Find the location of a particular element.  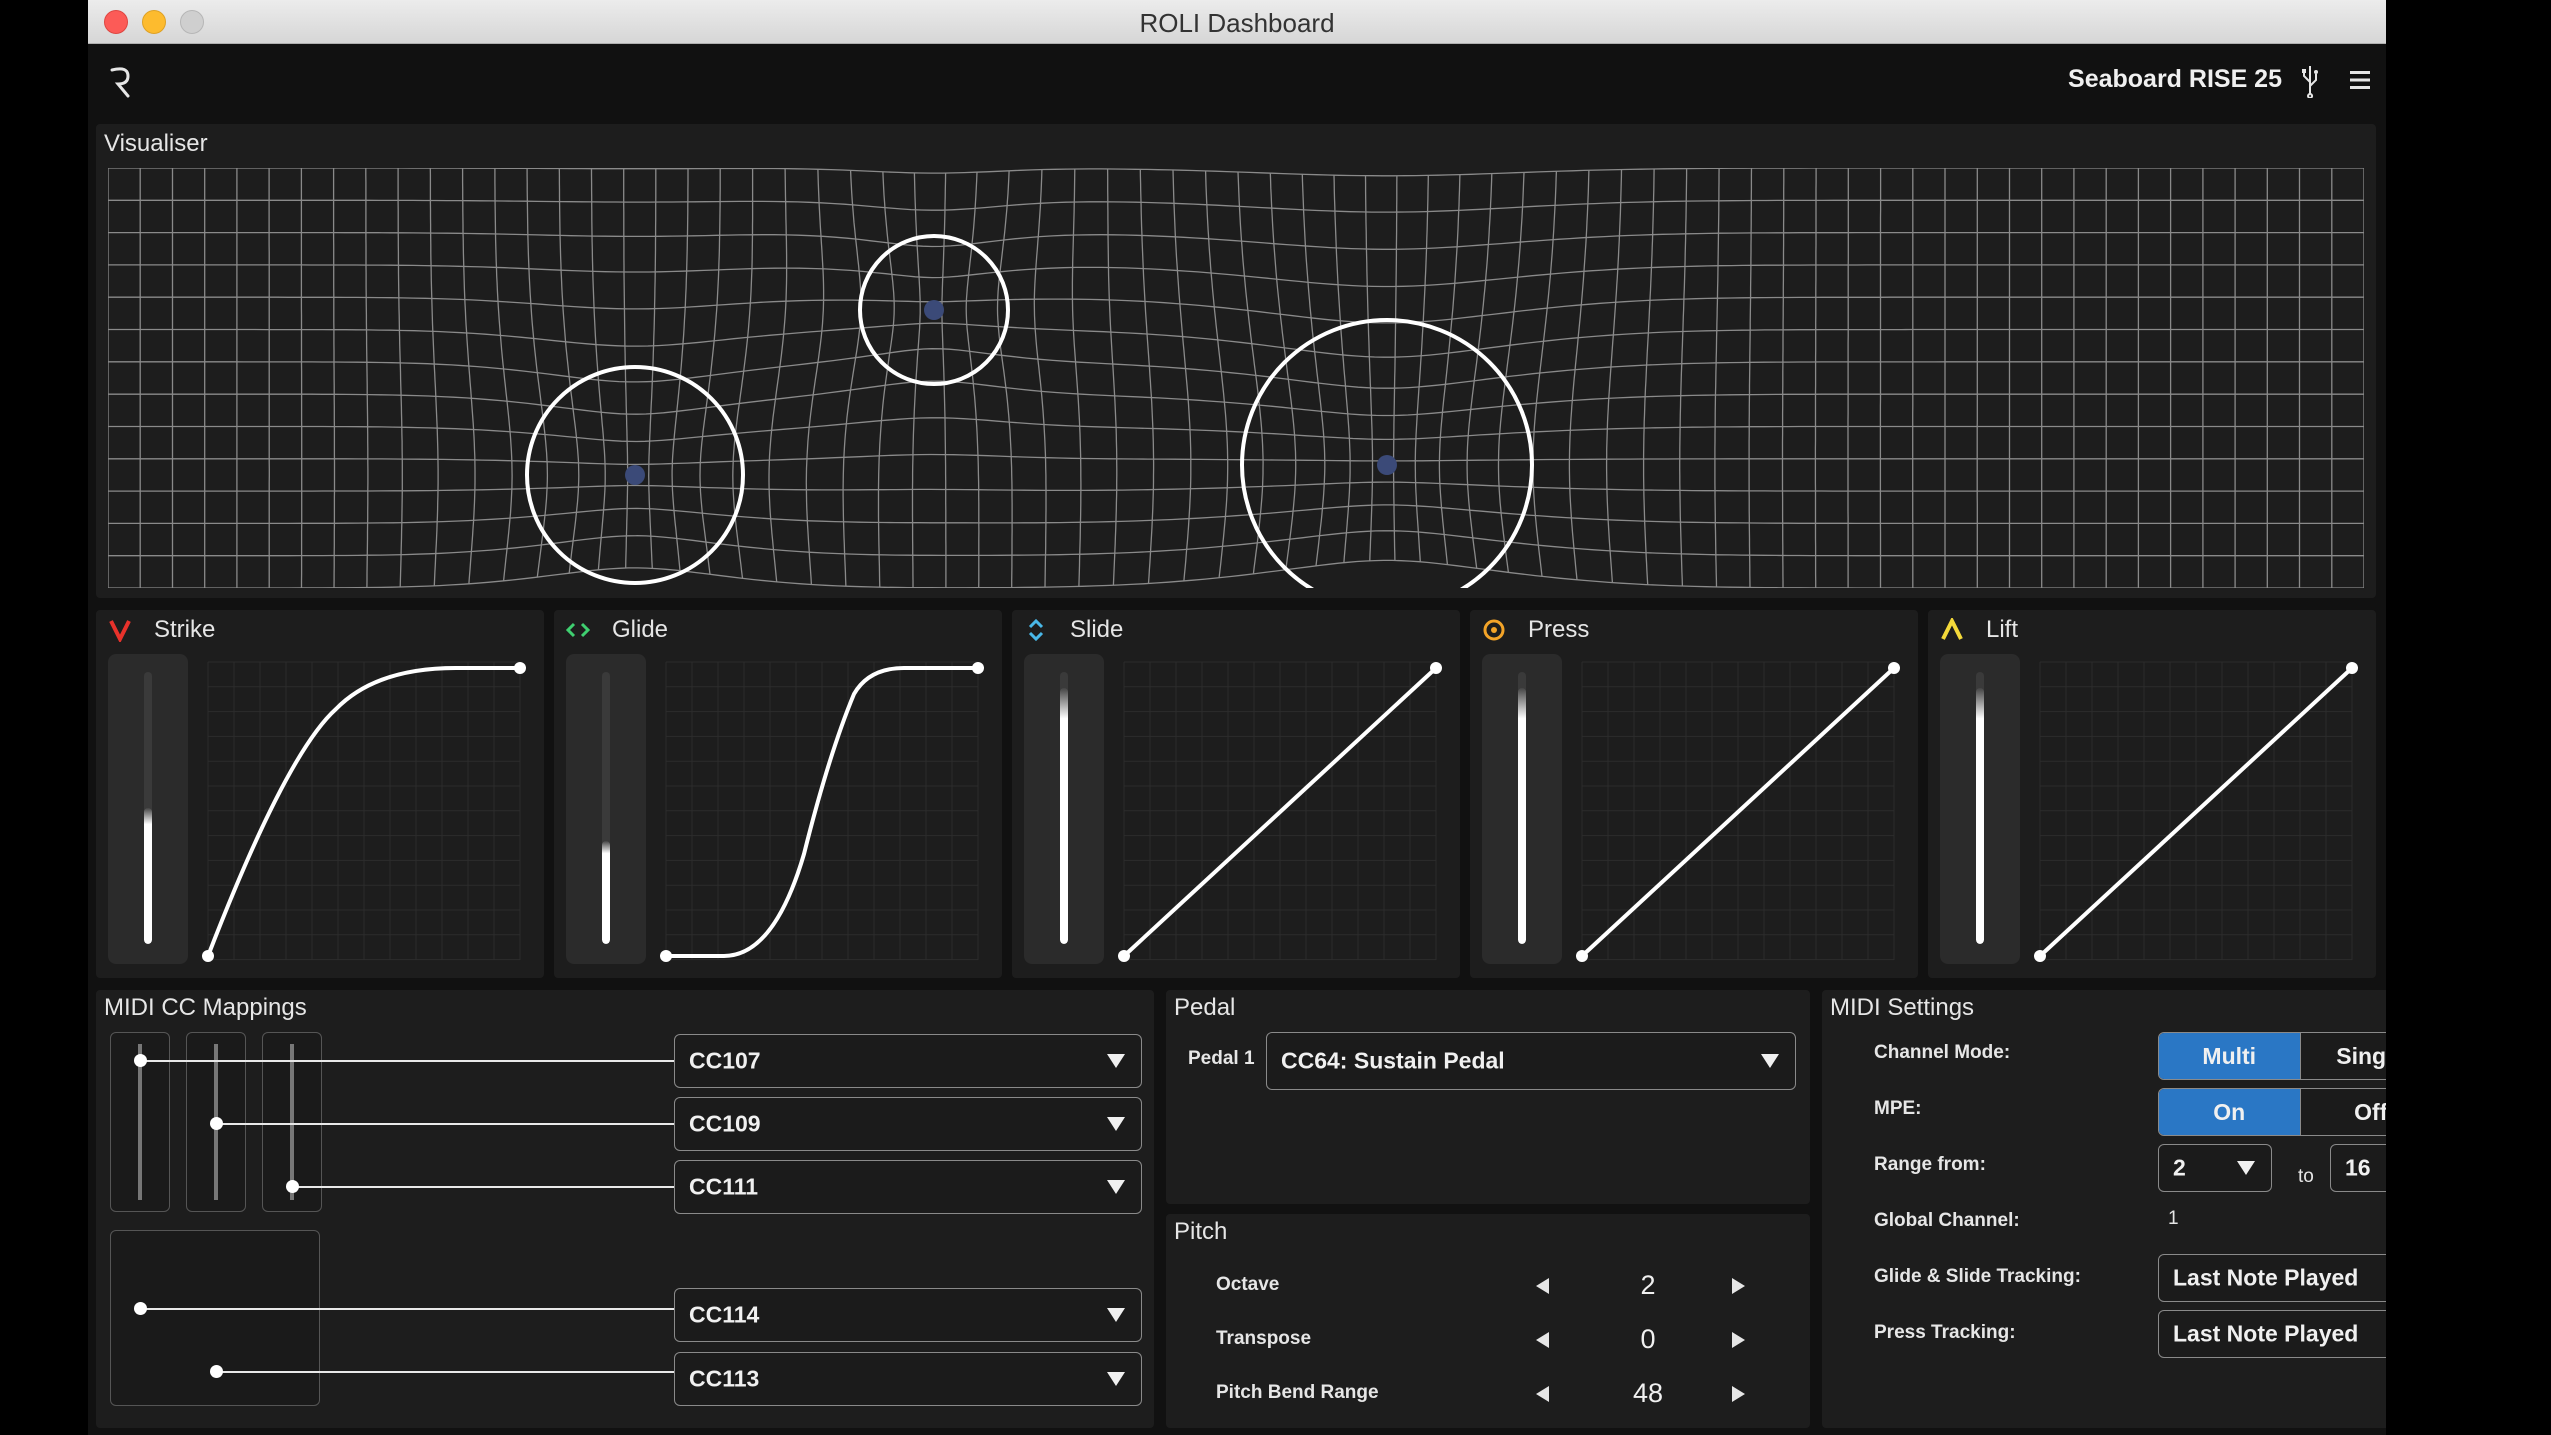

octave-decrease-icon is located at coordinates (1542, 1286).